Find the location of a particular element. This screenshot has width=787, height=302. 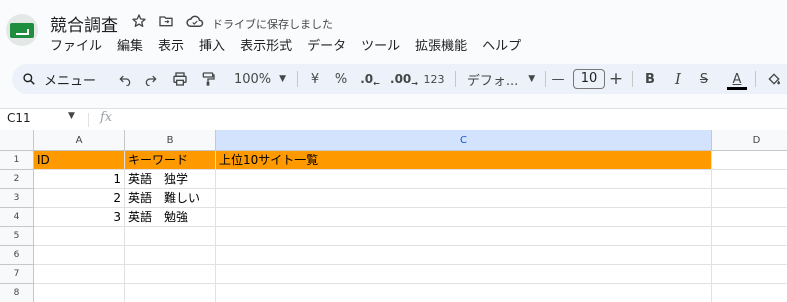

menu-view: 表示 is located at coordinates (174, 47).